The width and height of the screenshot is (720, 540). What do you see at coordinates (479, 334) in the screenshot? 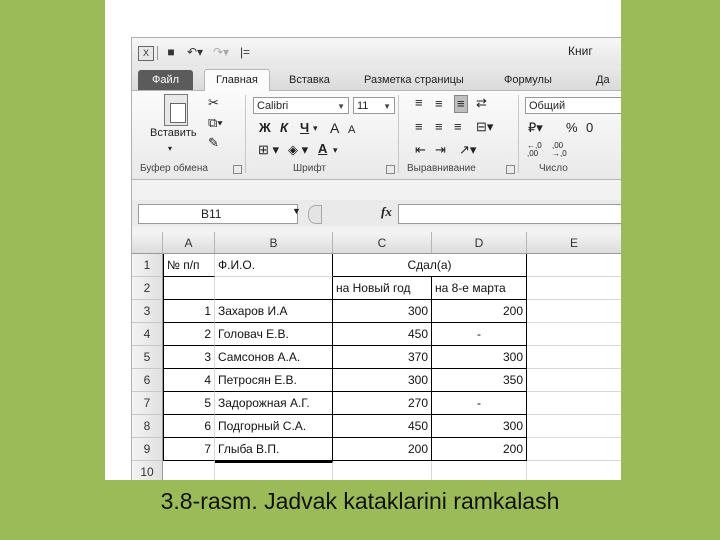
I see `cell-d4: -` at bounding box center [479, 334].